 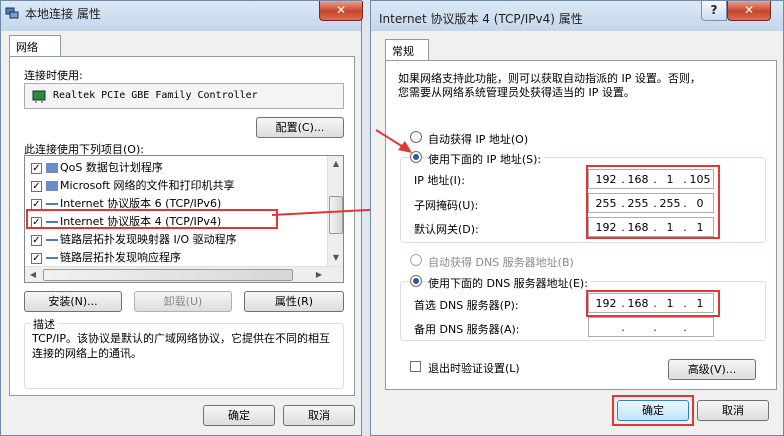 What do you see at coordinates (670, 179) in the screenshot?
I see `ip-octet-3: 1` at bounding box center [670, 179].